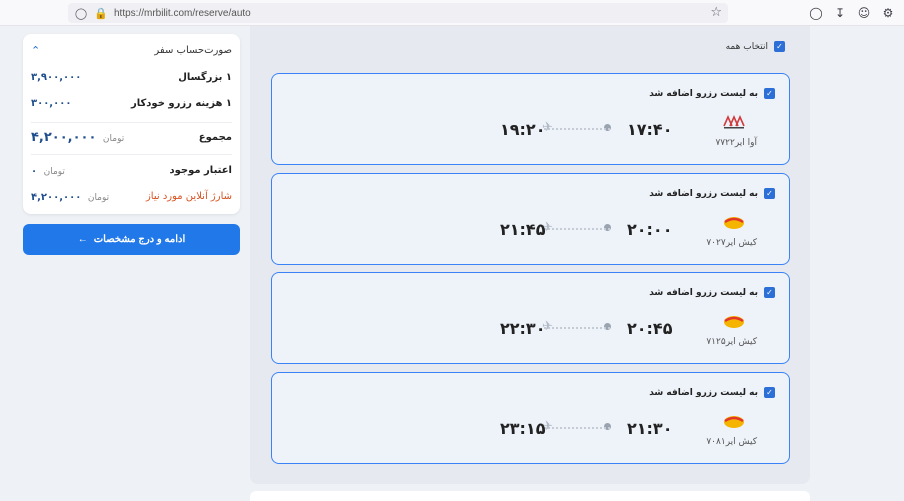  I want to click on departure-time: ۲۰:۴۵, so click(650, 328).